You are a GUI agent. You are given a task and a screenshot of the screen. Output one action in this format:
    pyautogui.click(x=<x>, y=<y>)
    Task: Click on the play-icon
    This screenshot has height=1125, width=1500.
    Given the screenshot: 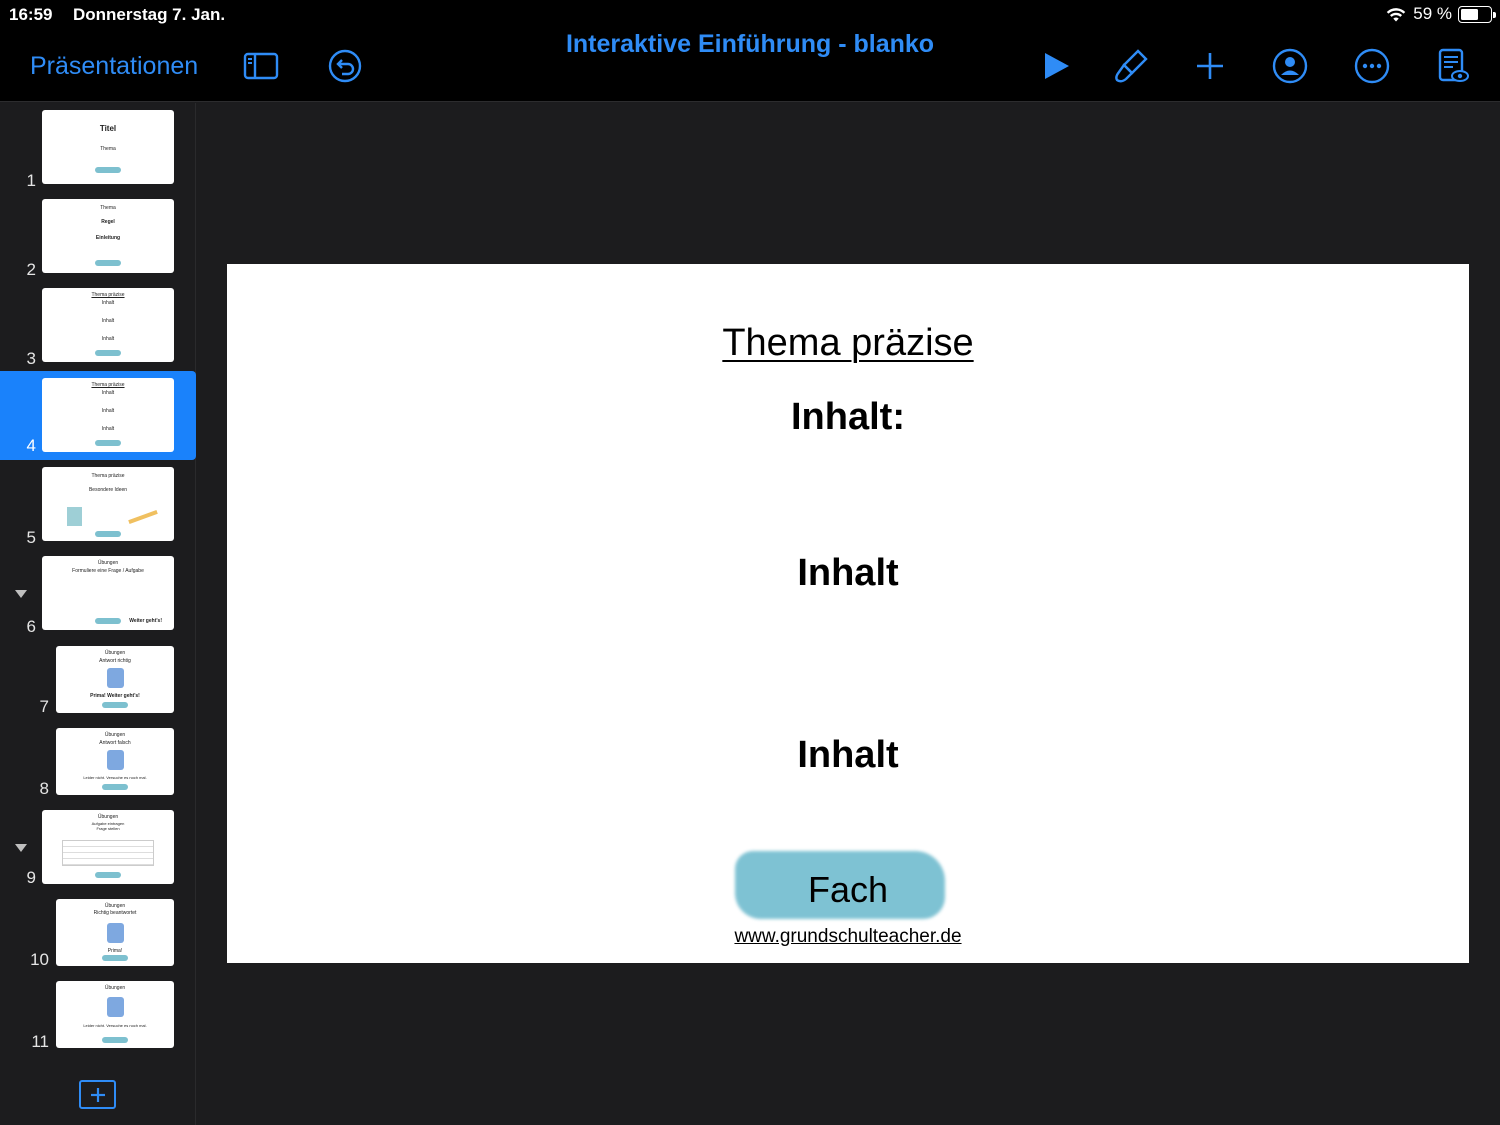 What is the action you would take?
    pyautogui.click(x=1056, y=66)
    